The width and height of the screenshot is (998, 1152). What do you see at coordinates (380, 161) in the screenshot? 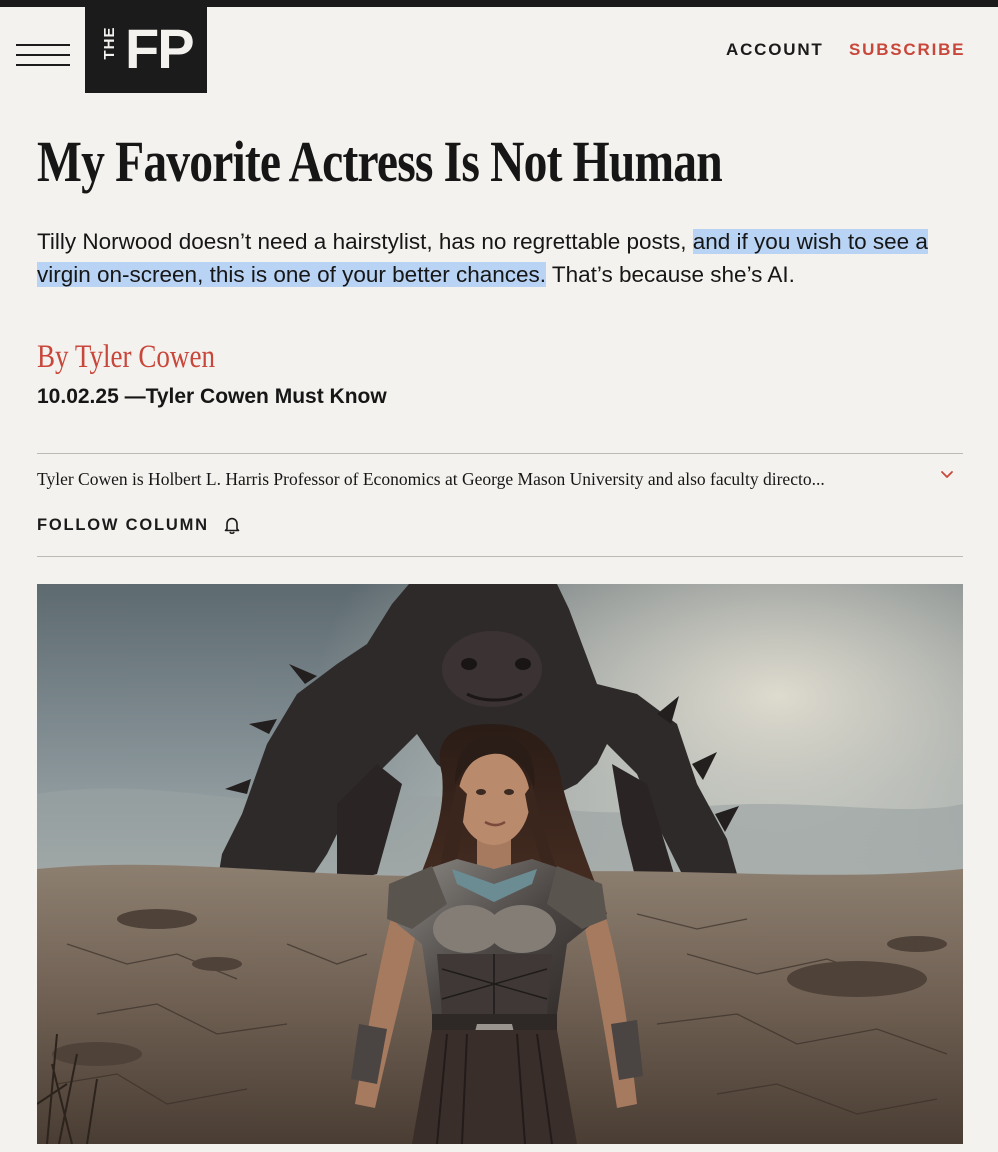
I see `article-headline: My Favorite Actress Is Not Human` at bounding box center [380, 161].